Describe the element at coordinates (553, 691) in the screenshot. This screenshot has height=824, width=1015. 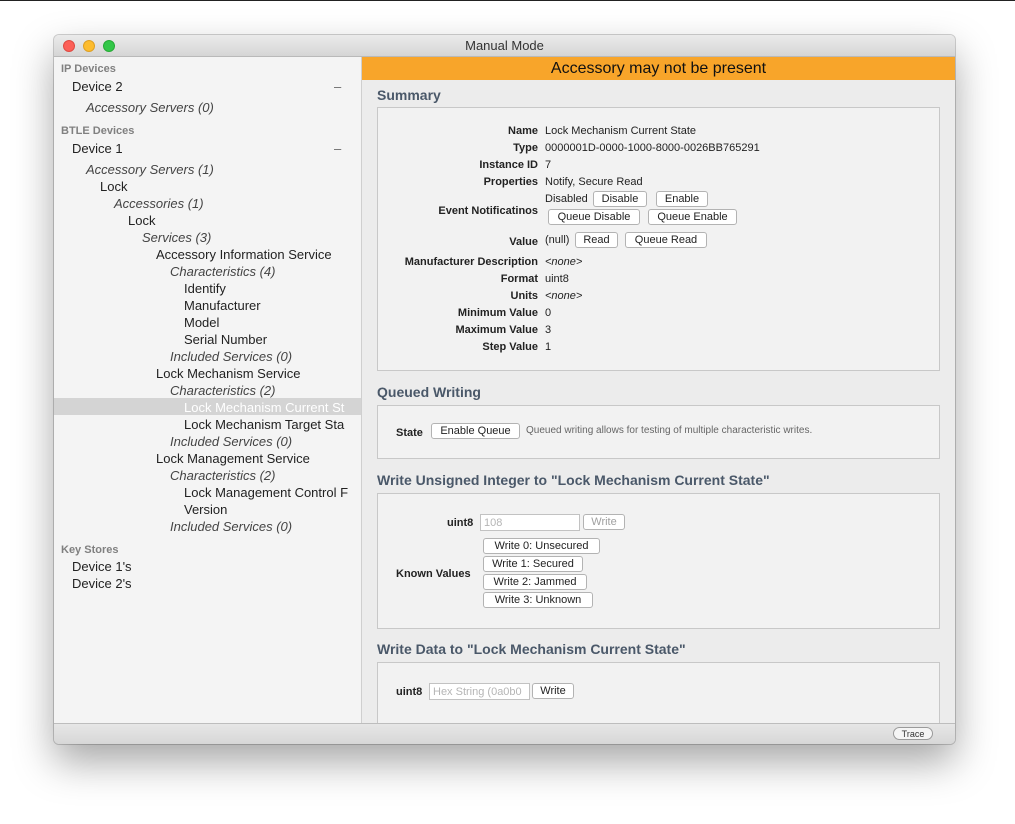
I see `write-data-button: Write` at that location.